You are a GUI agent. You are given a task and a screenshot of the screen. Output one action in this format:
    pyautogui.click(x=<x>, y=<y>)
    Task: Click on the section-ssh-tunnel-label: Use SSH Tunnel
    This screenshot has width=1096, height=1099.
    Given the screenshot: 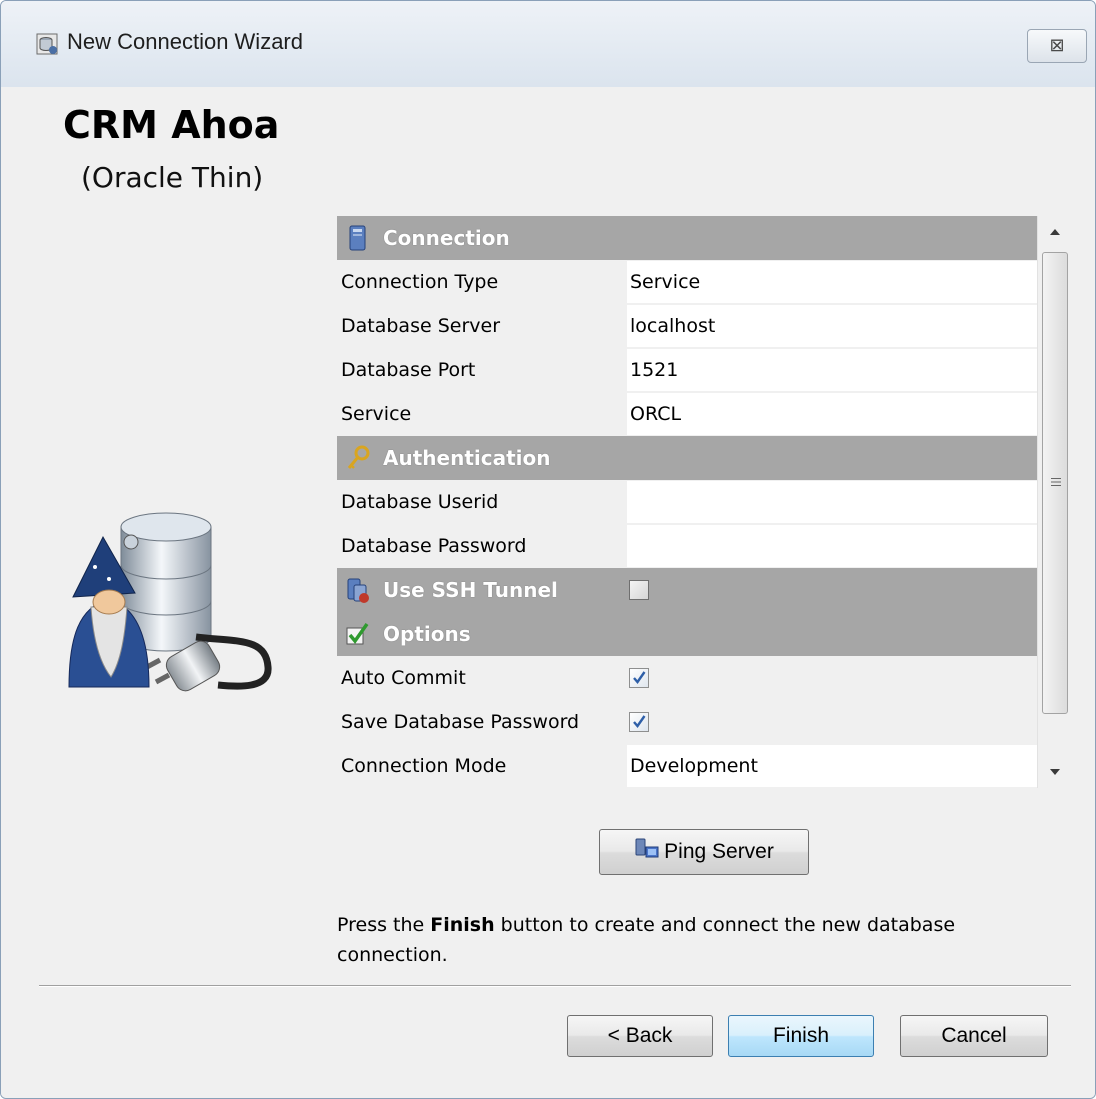 What is the action you would take?
    pyautogui.click(x=470, y=590)
    